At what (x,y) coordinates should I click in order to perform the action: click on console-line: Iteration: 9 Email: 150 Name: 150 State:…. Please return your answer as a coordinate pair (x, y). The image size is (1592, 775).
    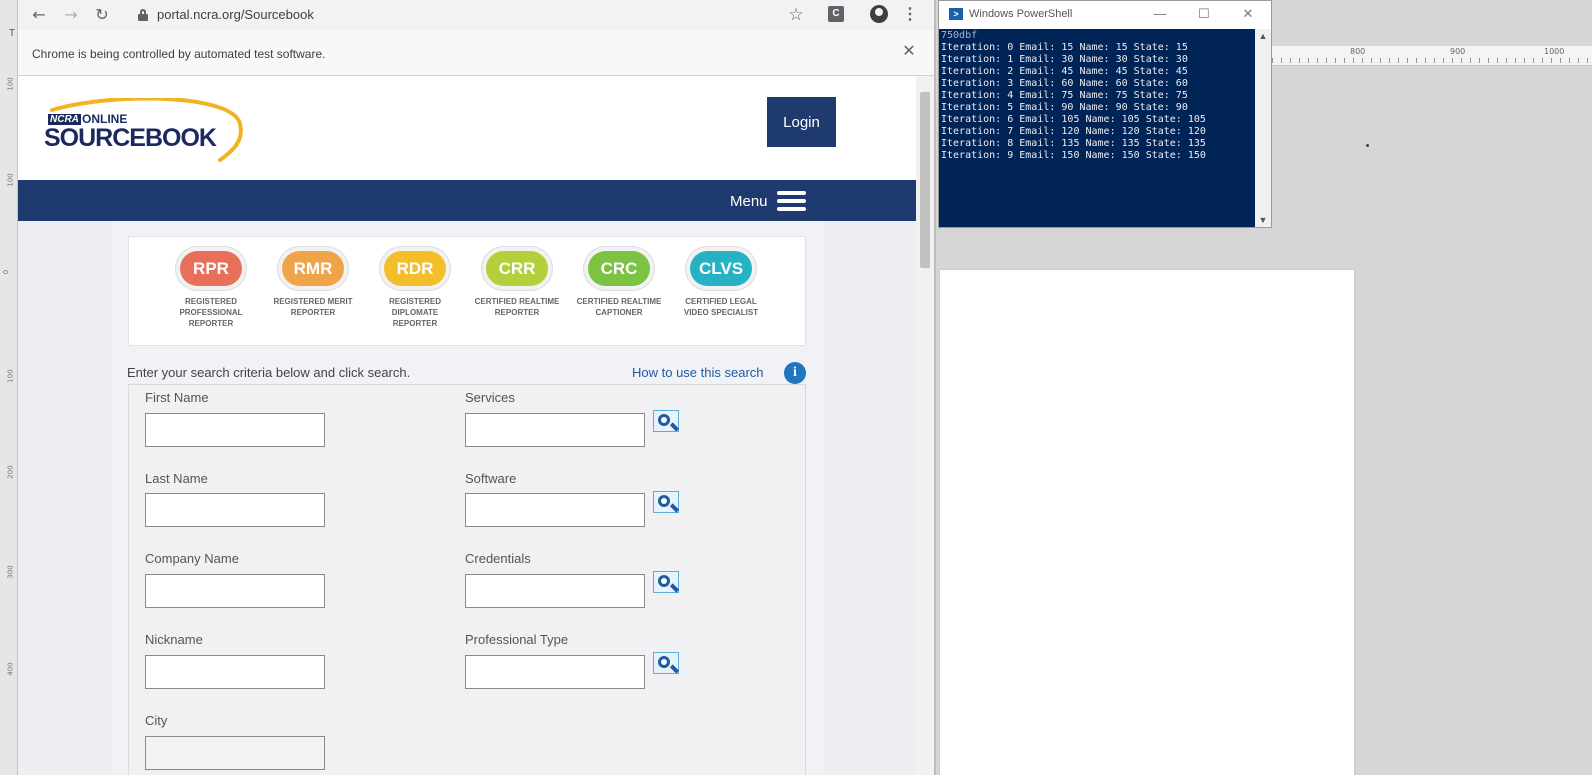
    Looking at the image, I should click on (1073, 155).